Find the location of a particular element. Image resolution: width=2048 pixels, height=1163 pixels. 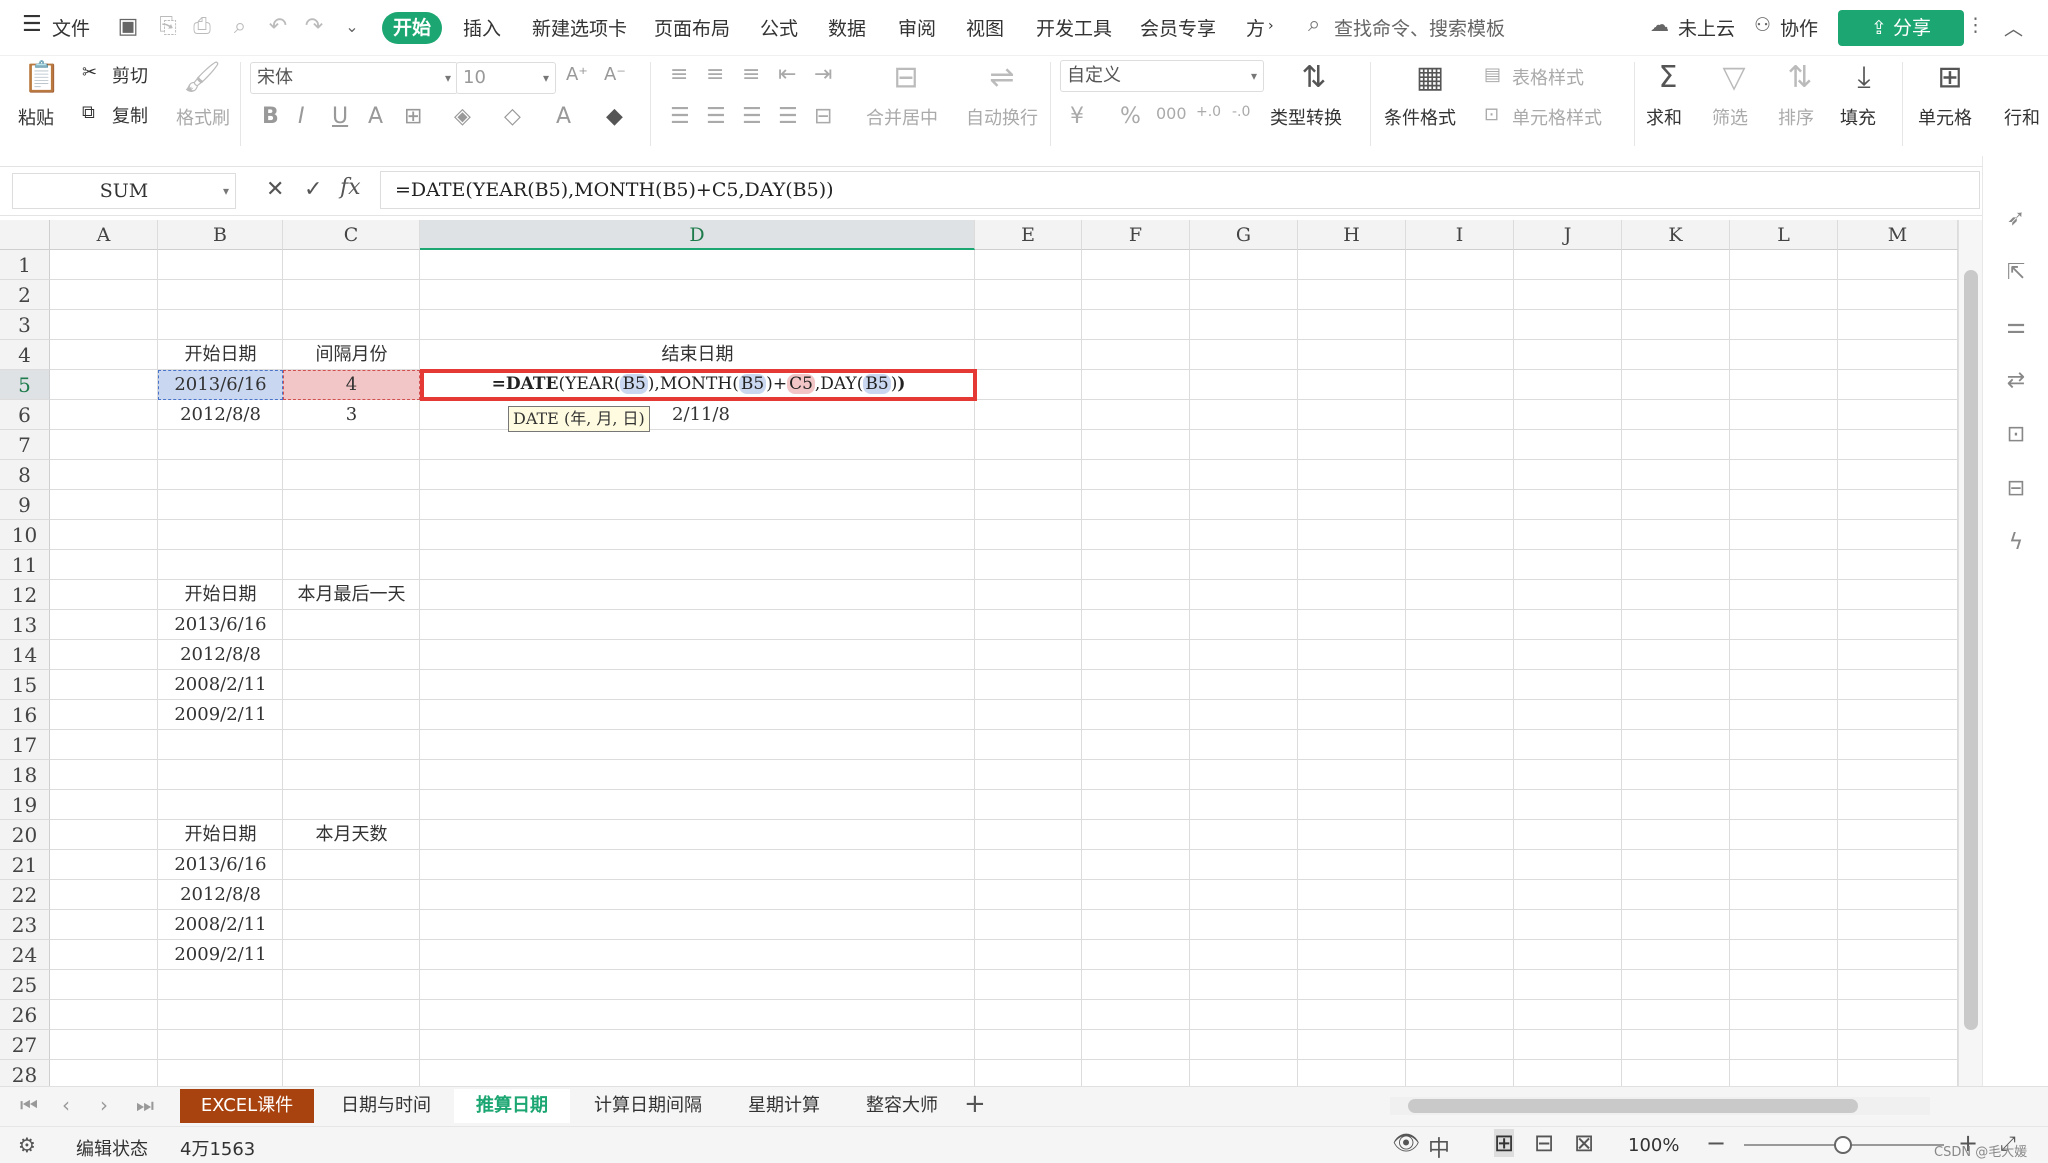

wrap-text-button: 自动换行 is located at coordinates (1002, 117).